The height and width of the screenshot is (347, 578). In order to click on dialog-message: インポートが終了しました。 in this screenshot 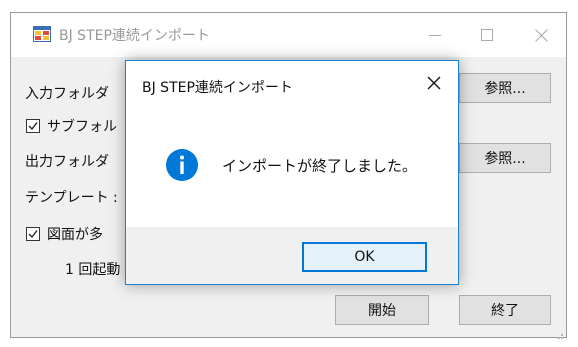, I will do `click(320, 166)`.